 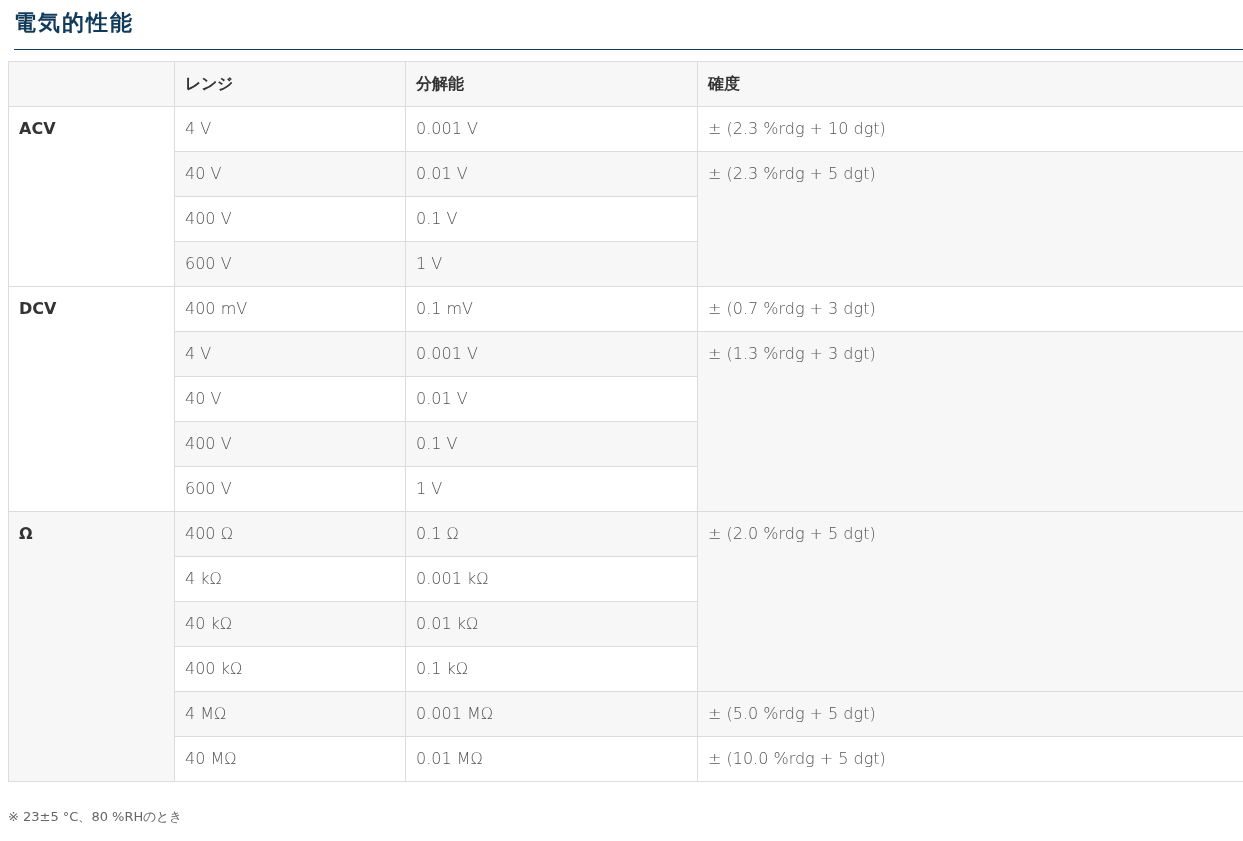 I want to click on footnote: ※ 23±5 °C、80 %RHのとき, so click(x=96, y=817).